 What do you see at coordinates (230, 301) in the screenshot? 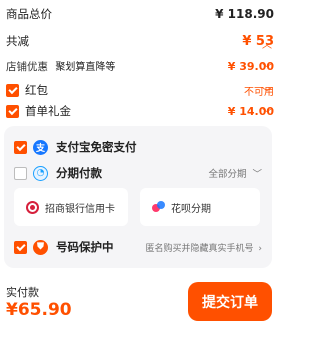
I see `submit-order-button: 提交订单` at bounding box center [230, 301].